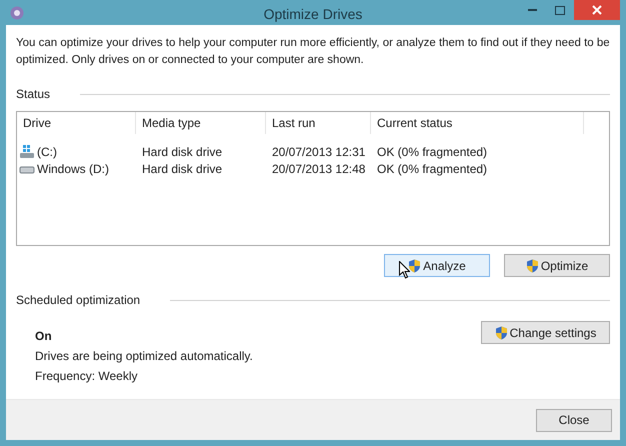 The width and height of the screenshot is (626, 446). What do you see at coordinates (73, 169) in the screenshot?
I see `table-cell: Windows (D:)` at bounding box center [73, 169].